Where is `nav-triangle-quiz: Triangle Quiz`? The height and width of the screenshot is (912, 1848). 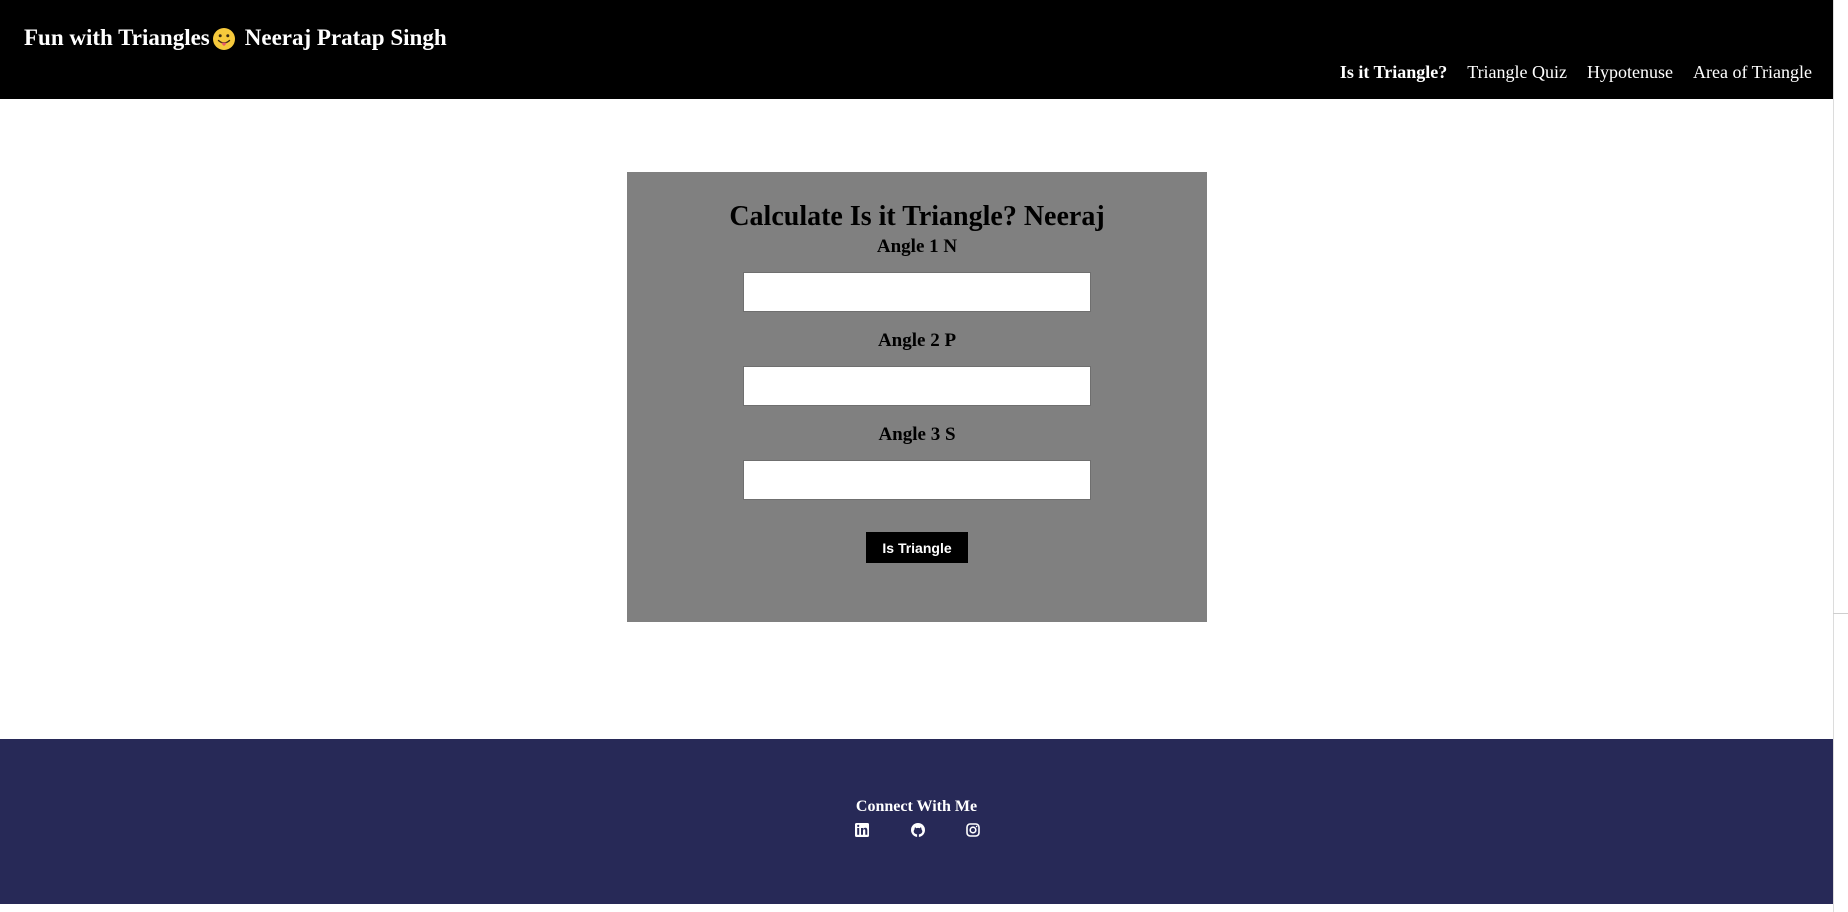
nav-triangle-quiz: Triangle Quiz is located at coordinates (1517, 72).